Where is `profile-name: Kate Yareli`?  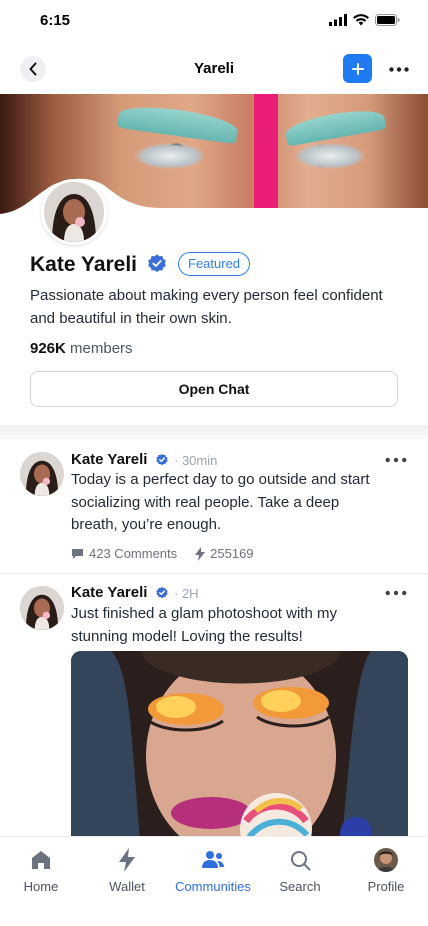 profile-name: Kate Yareli is located at coordinates (84, 264).